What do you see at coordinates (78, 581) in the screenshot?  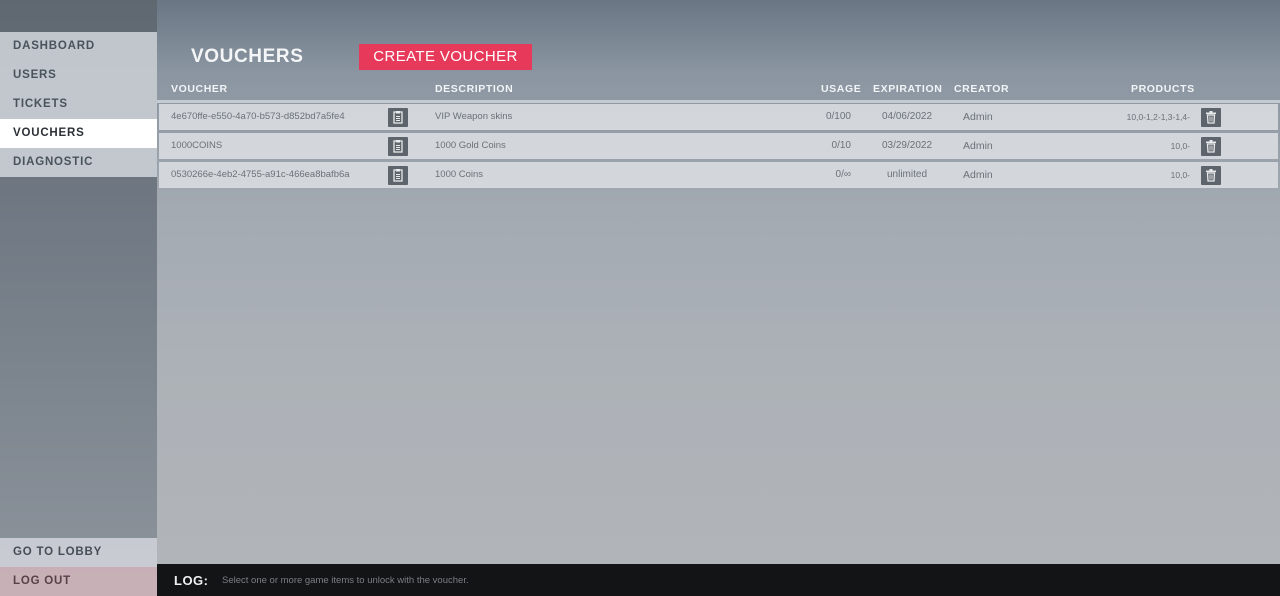 I see `log-out-button: LOG OUT` at bounding box center [78, 581].